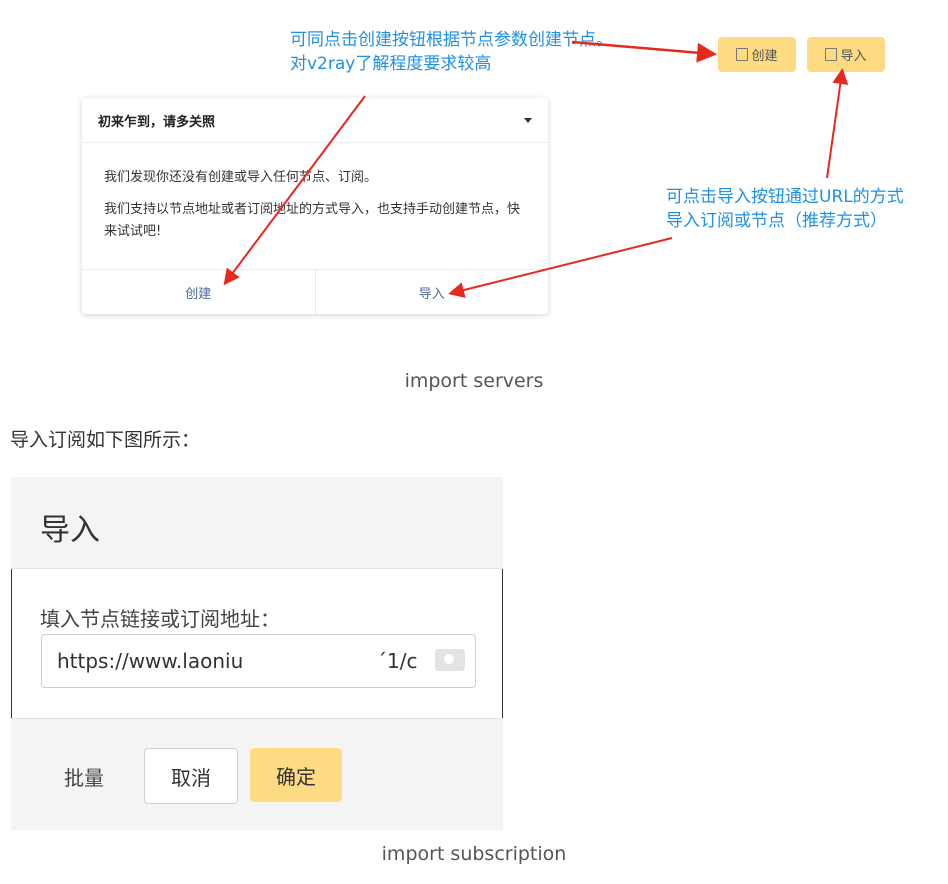 The image size is (948, 884). I want to click on arrow-to-card-create, so click(294, 190).